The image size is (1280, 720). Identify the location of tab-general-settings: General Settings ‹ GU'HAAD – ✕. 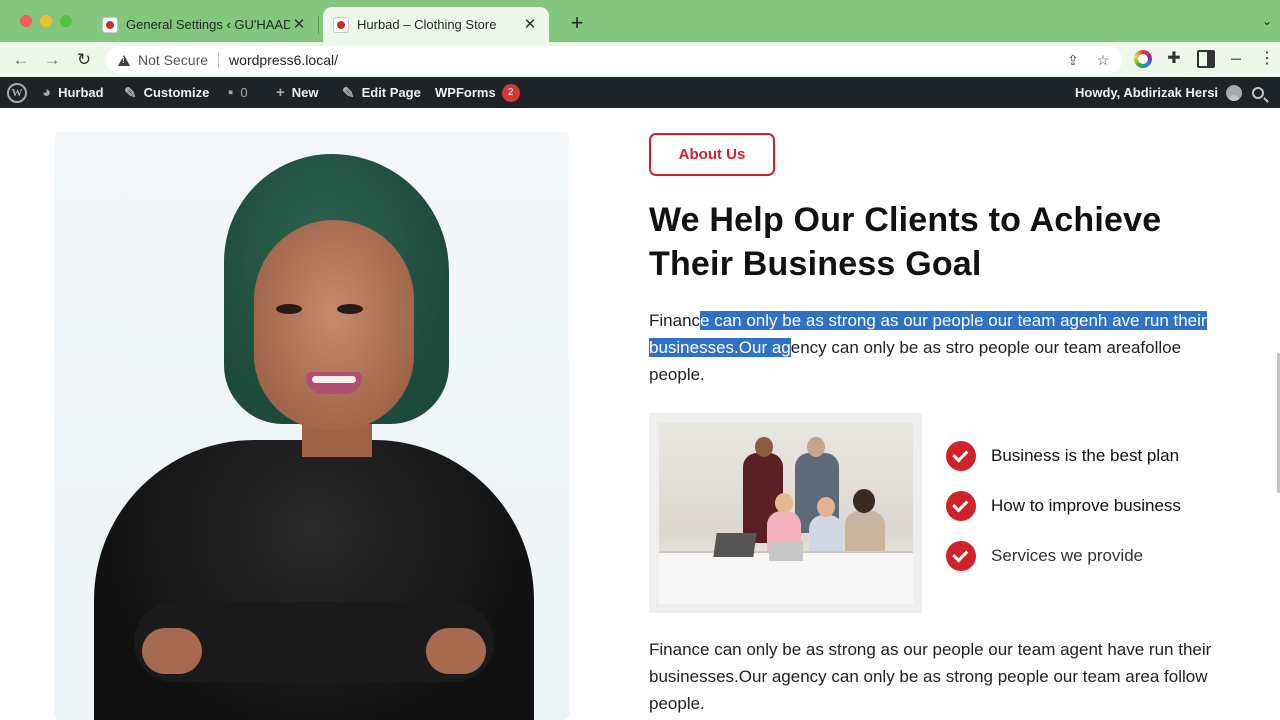
(205, 24).